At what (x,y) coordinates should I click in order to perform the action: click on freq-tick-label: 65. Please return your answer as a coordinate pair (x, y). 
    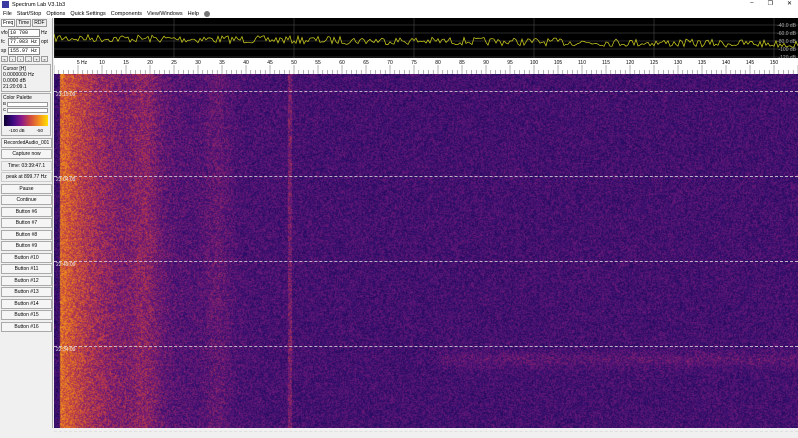
    Looking at the image, I should click on (366, 63).